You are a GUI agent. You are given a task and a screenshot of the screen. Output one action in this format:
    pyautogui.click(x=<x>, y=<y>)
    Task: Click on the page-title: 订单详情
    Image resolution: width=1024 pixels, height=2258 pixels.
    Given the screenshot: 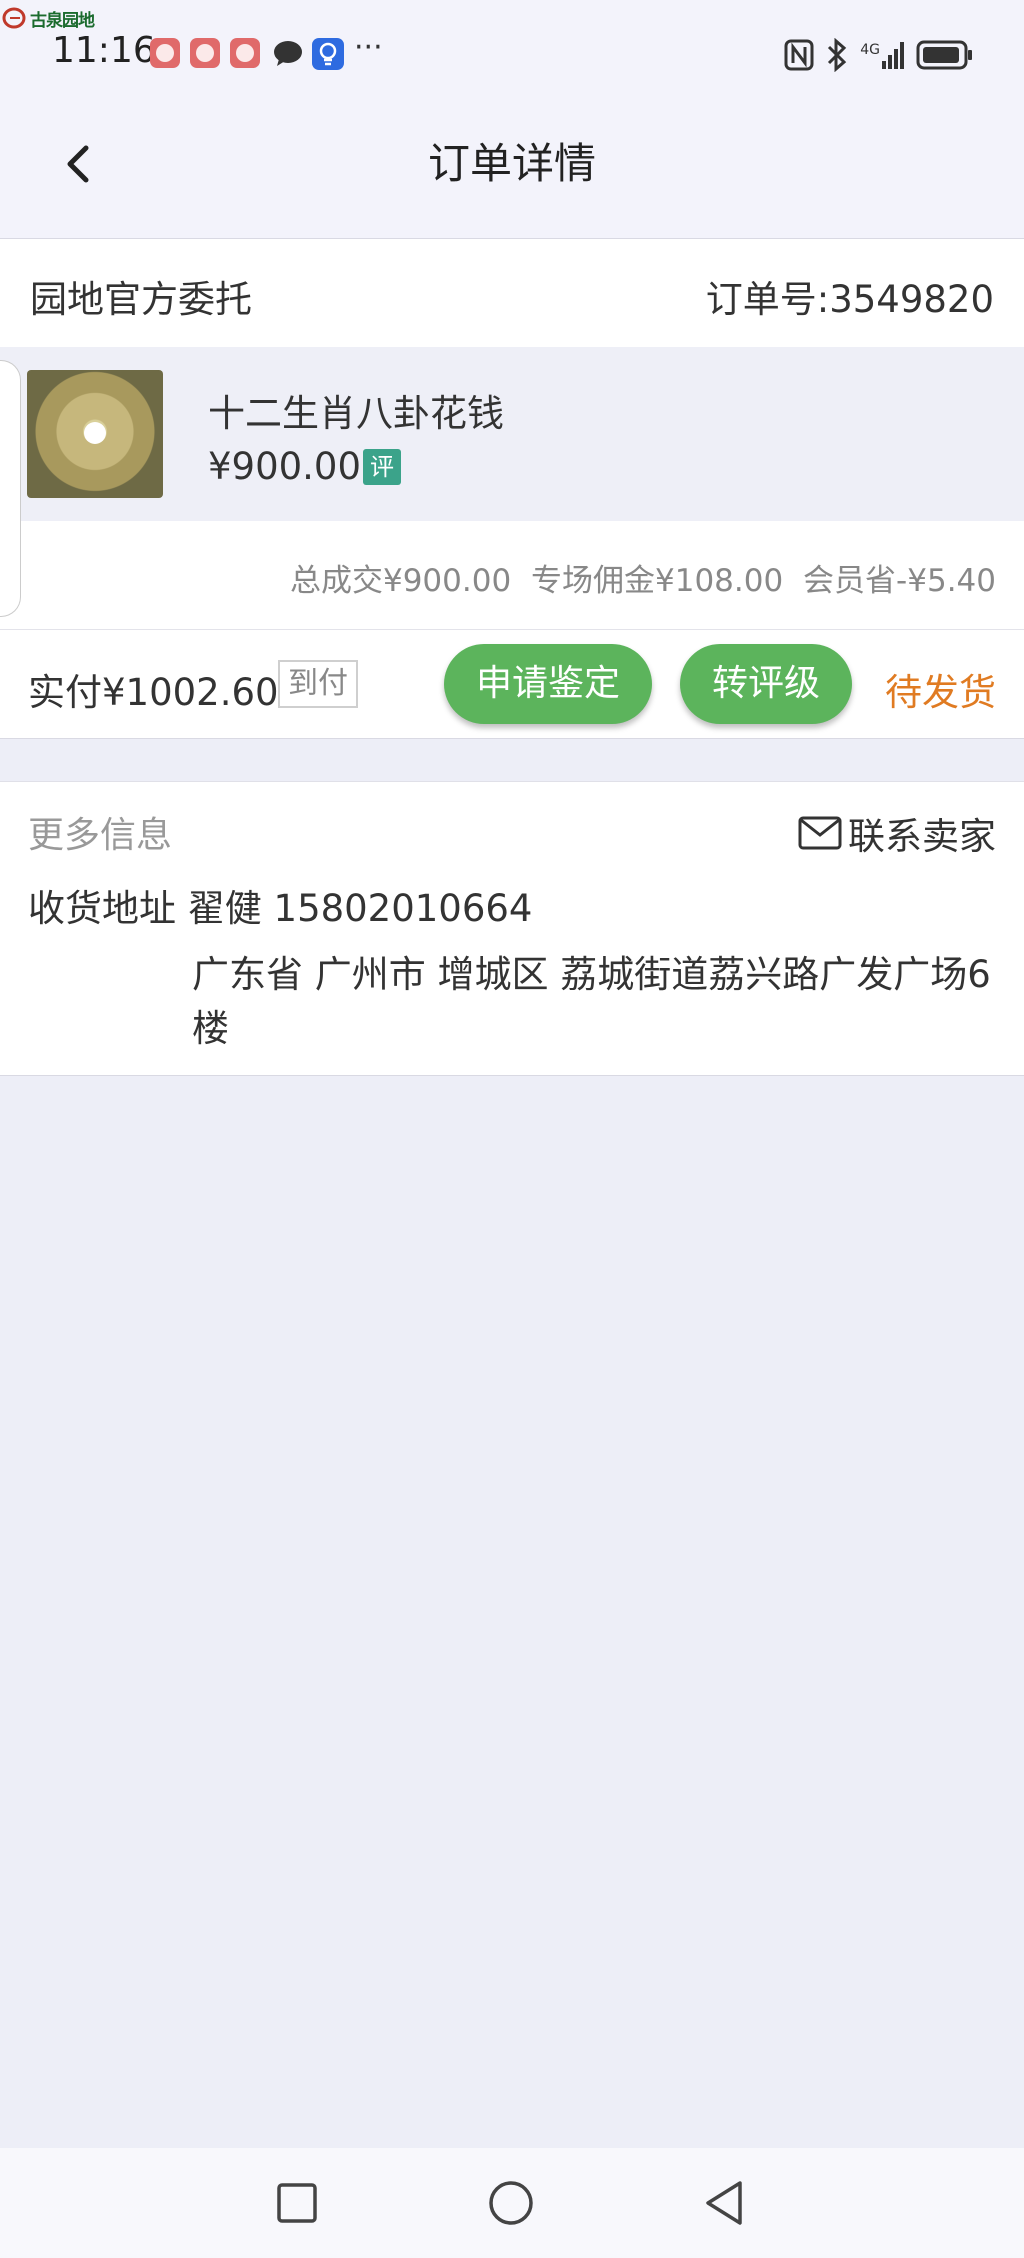 What is the action you would take?
    pyautogui.click(x=511, y=163)
    